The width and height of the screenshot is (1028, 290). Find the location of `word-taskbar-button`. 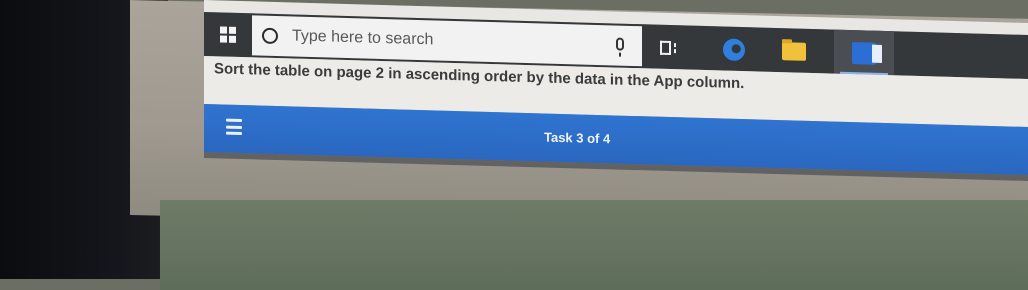

word-taskbar-button is located at coordinates (864, 52).